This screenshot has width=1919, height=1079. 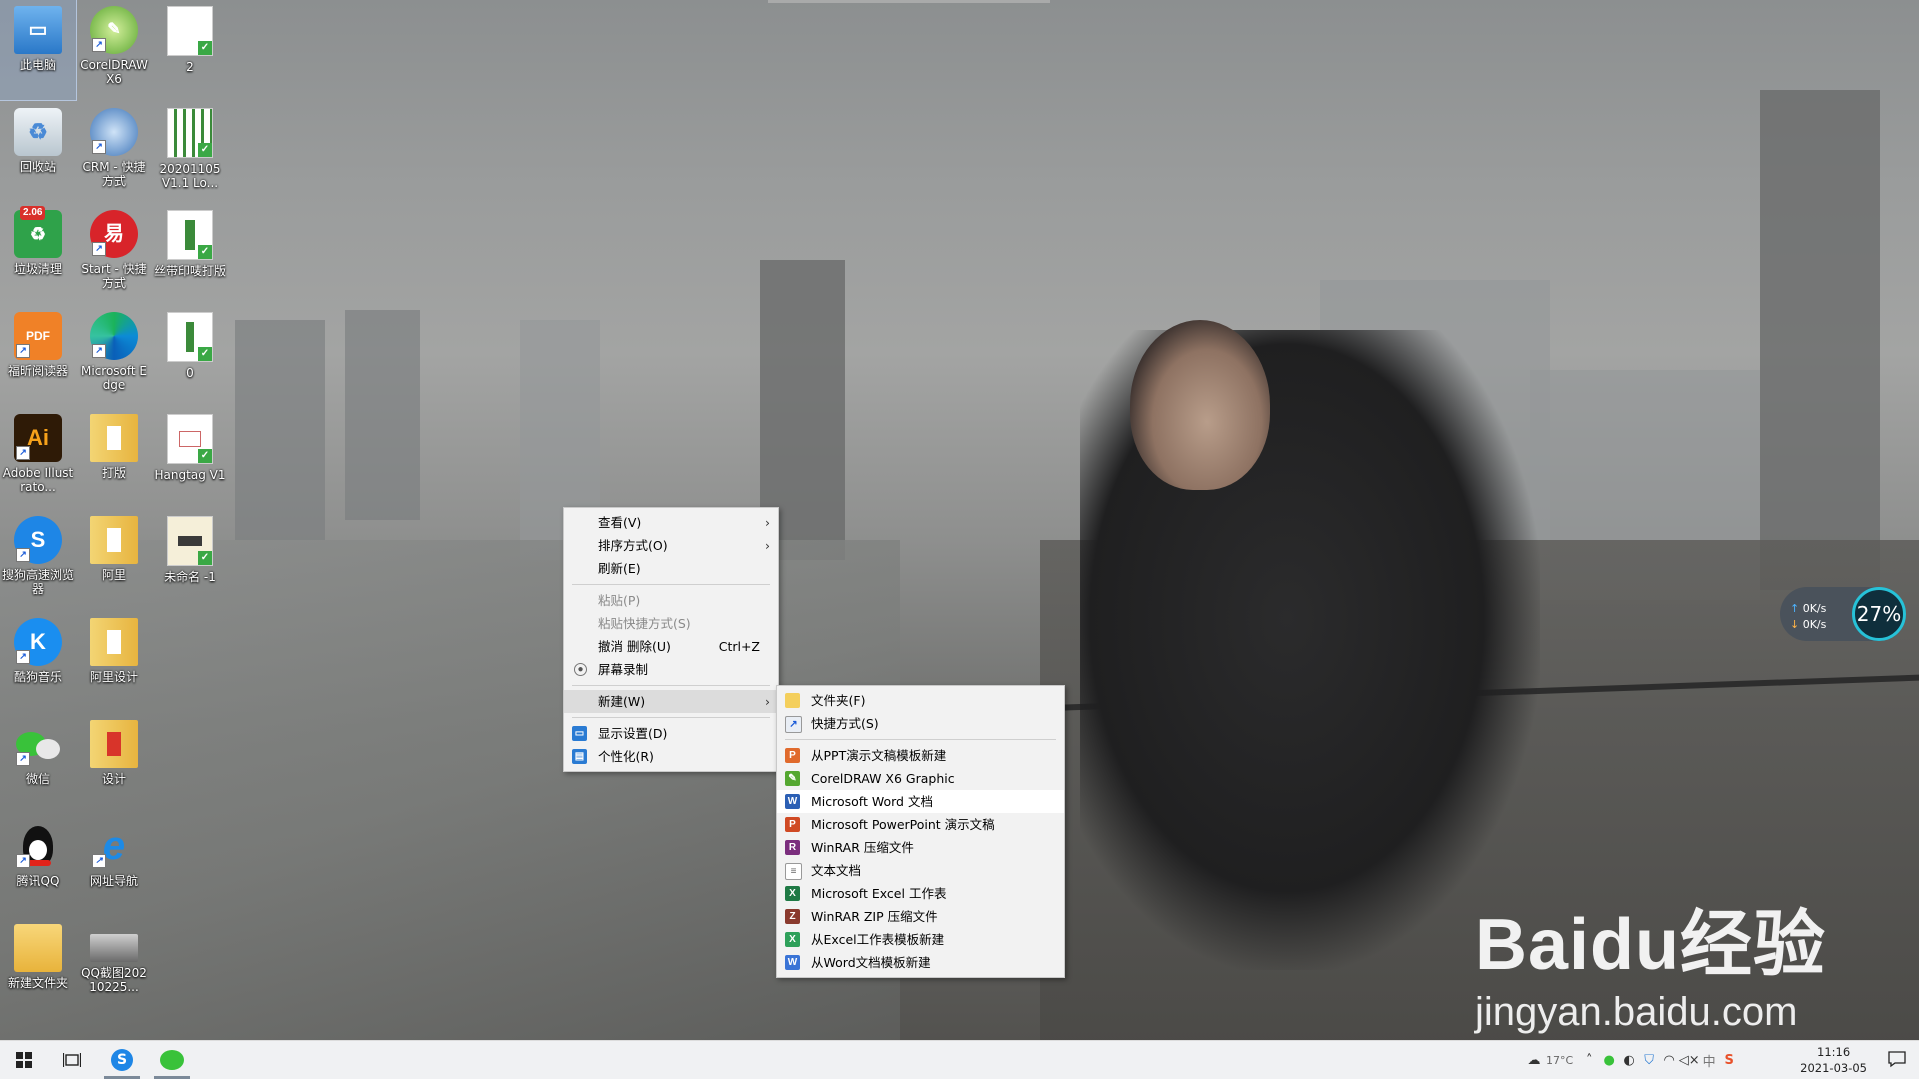 What do you see at coordinates (1729, 1060) in the screenshot?
I see `sogou-ime-icon: S` at bounding box center [1729, 1060].